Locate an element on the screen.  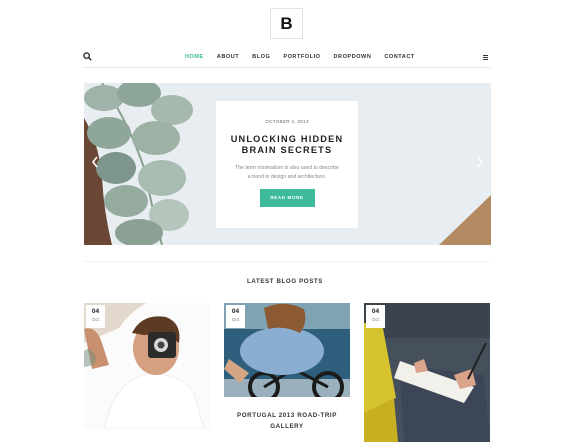
hero-title: UNLOCKING HIDDEN BRAIN SECRETS is located at coordinates (287, 144).